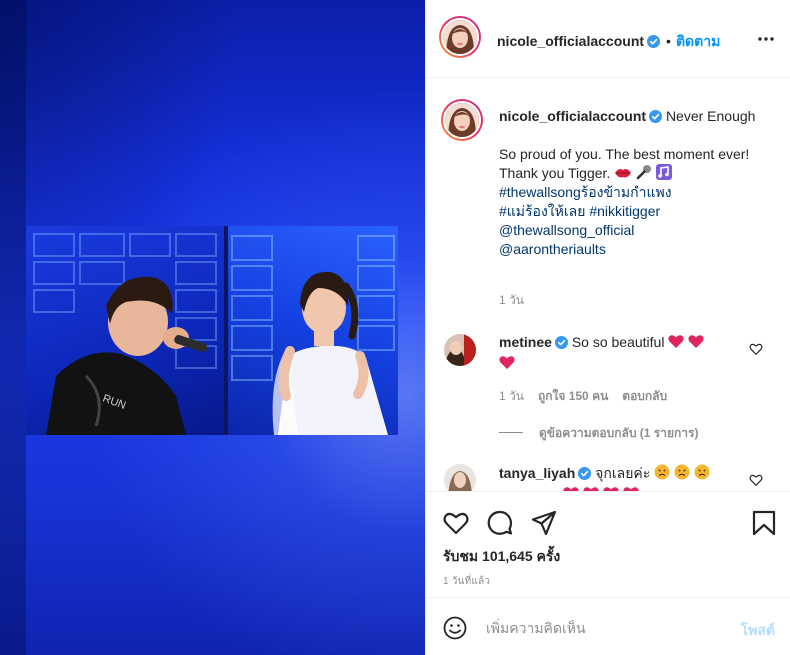  What do you see at coordinates (623, 173) in the screenshot?
I see `lips-emoji-icon` at bounding box center [623, 173].